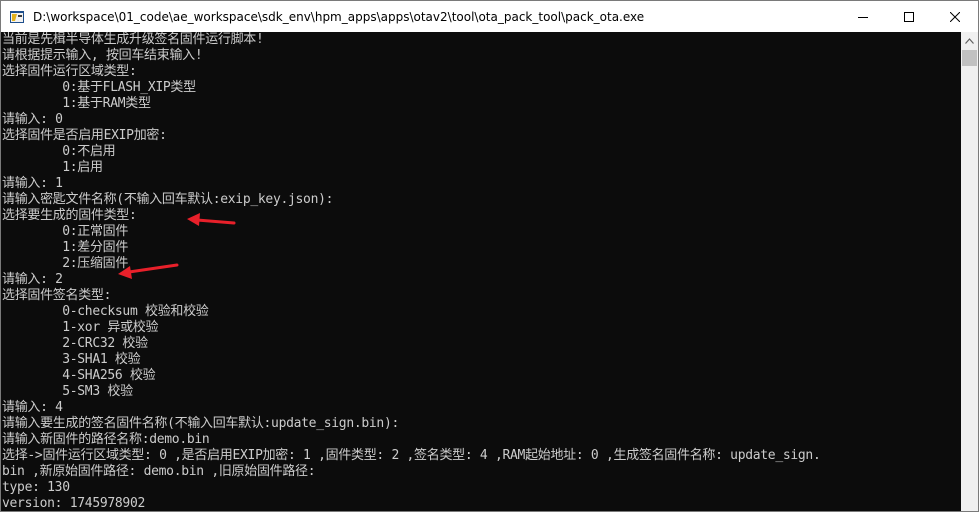 This screenshot has width=979, height=512. I want to click on minimize-icon, so click(863, 17).